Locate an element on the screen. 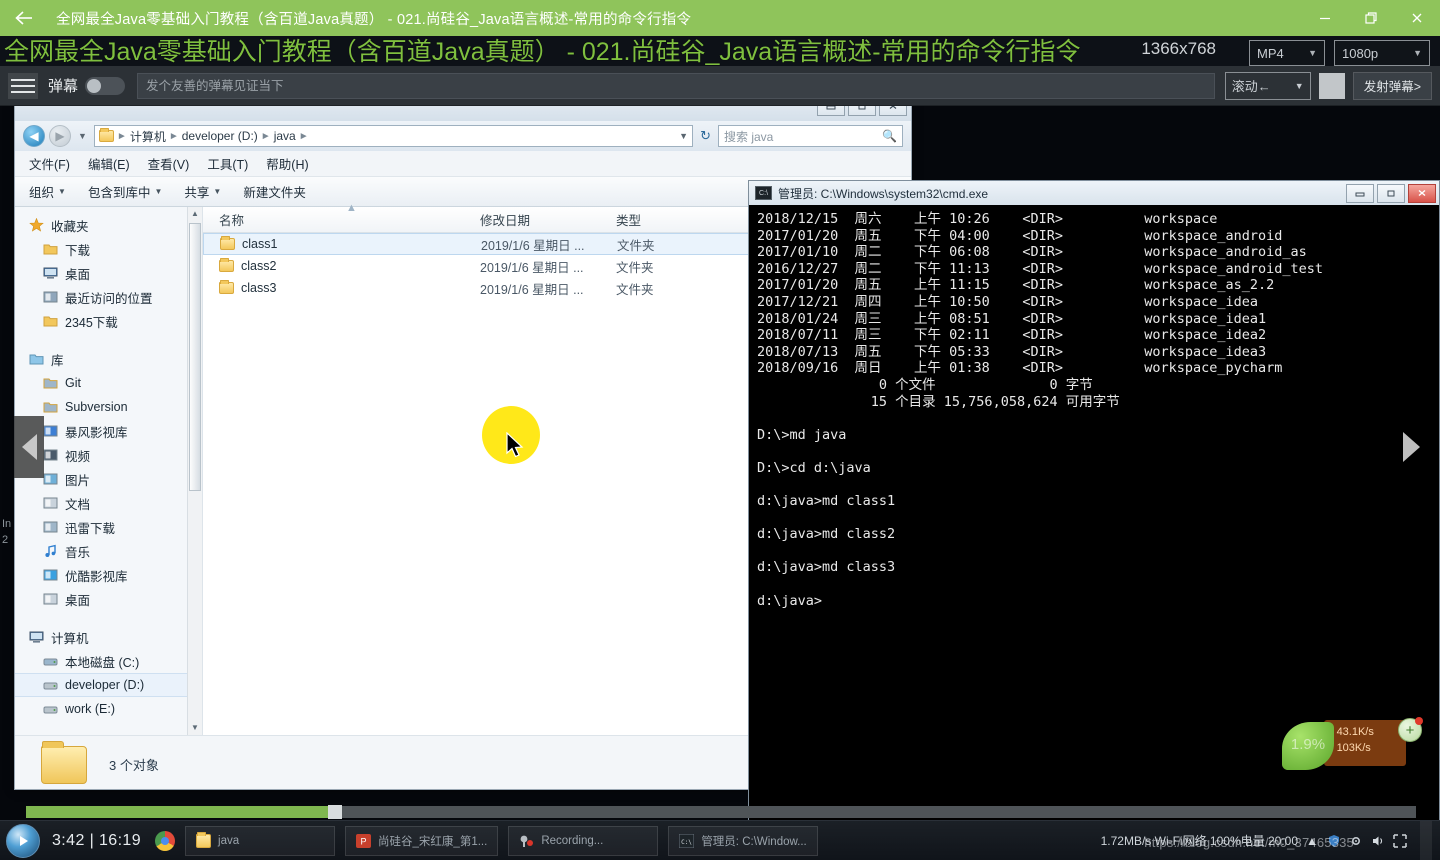 The height and width of the screenshot is (860, 1440). quality-select: 1080p ▼ is located at coordinates (1382, 53).